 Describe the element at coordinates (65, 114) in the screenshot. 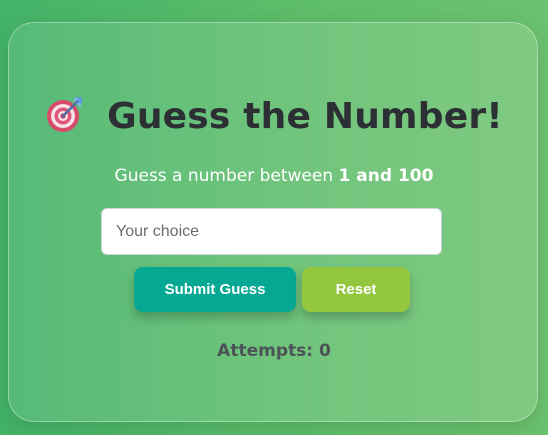

I see `target-icon` at that location.